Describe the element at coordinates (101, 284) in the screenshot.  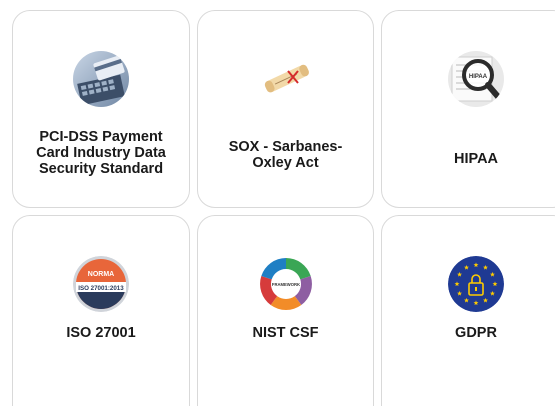
I see `iso-badge-icon: NORMA ISO 27001:2013` at that location.